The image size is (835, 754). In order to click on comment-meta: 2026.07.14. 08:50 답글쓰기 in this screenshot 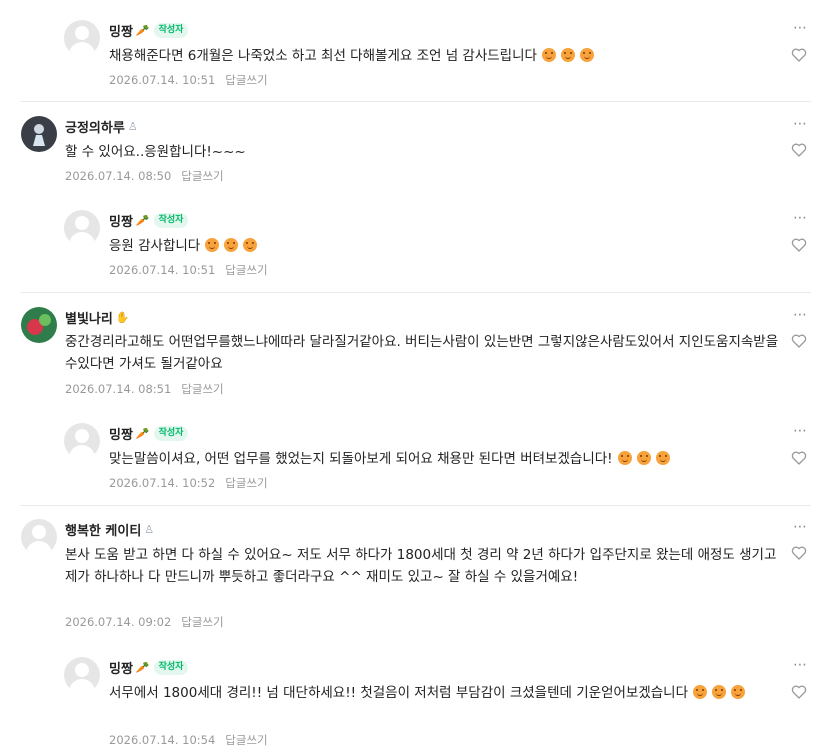, I will do `click(144, 176)`.